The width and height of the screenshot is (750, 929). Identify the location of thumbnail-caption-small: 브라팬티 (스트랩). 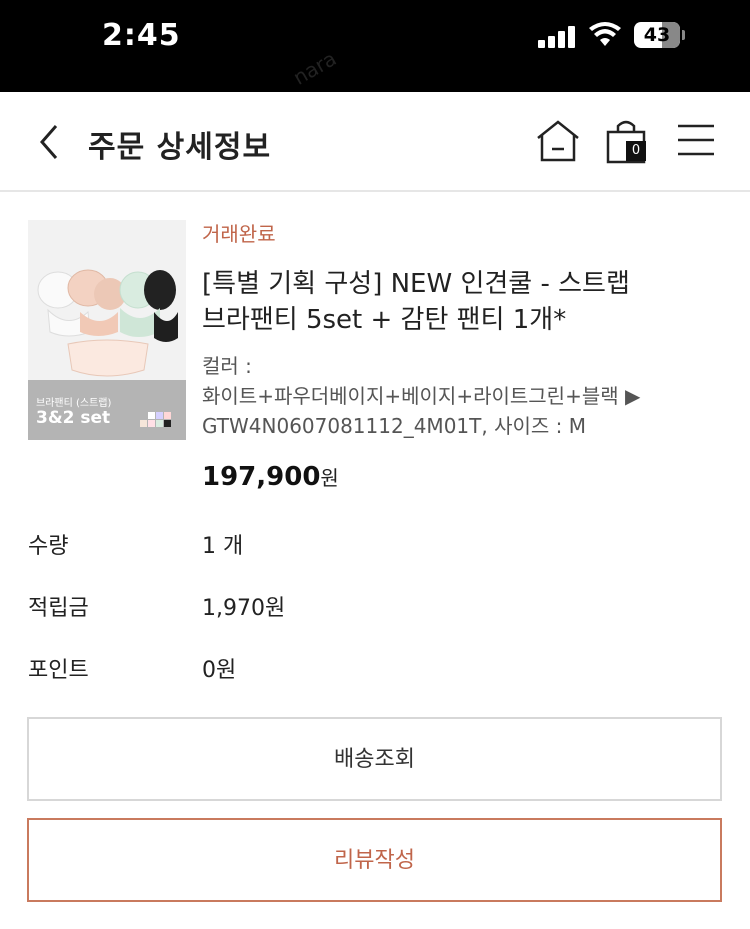
(74, 403).